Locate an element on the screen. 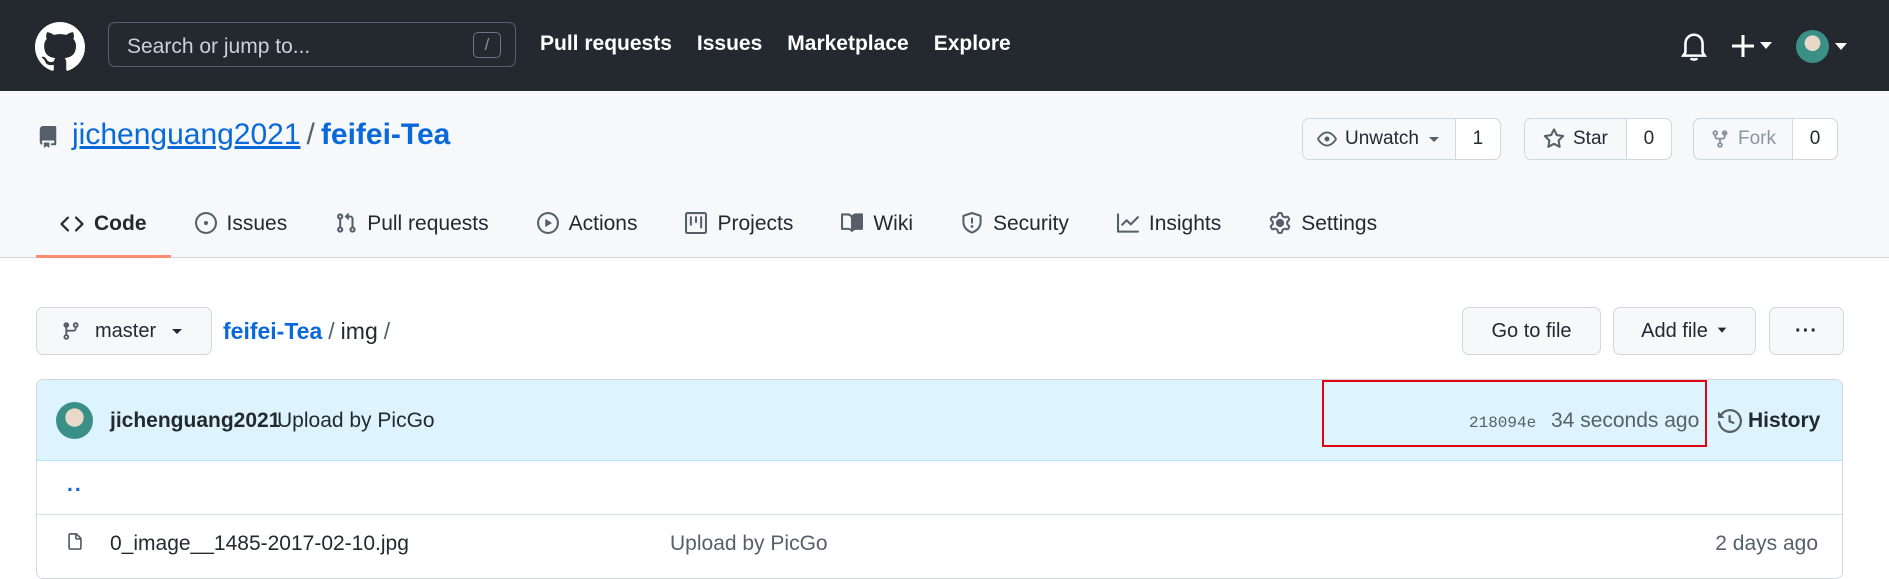  unwatch-button: Unwatch is located at coordinates (1379, 139).